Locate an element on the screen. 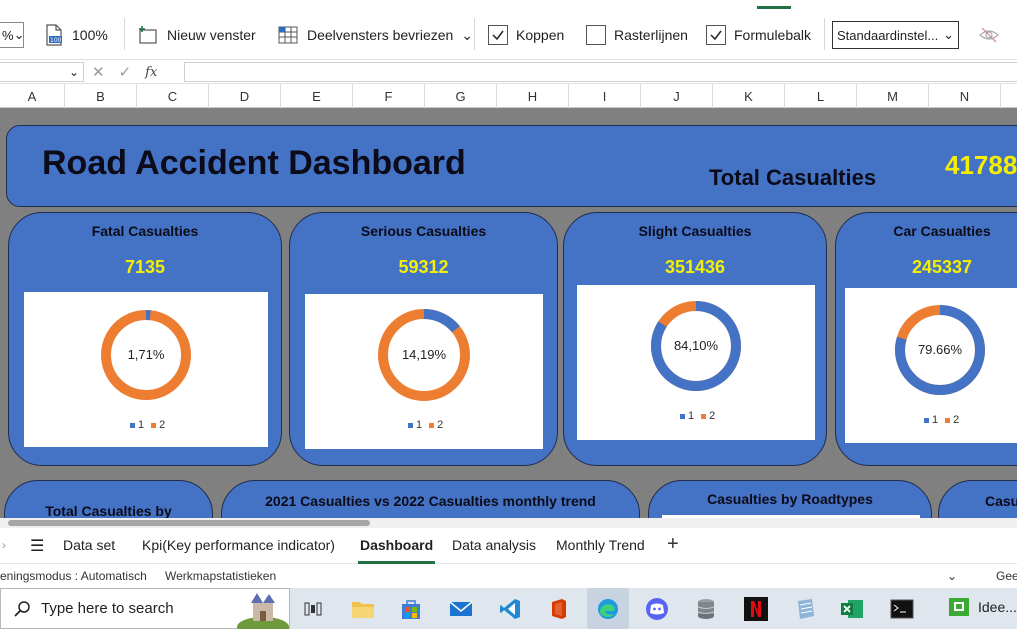 This screenshot has width=1017, height=629. column-header: D is located at coordinates (245, 96).